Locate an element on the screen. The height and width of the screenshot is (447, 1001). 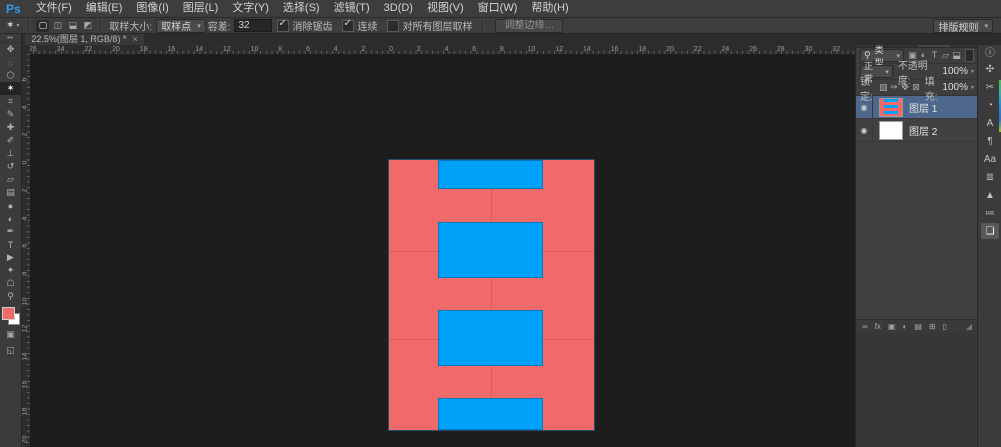
option-checkbox: 连续 is located at coordinates (359, 25).